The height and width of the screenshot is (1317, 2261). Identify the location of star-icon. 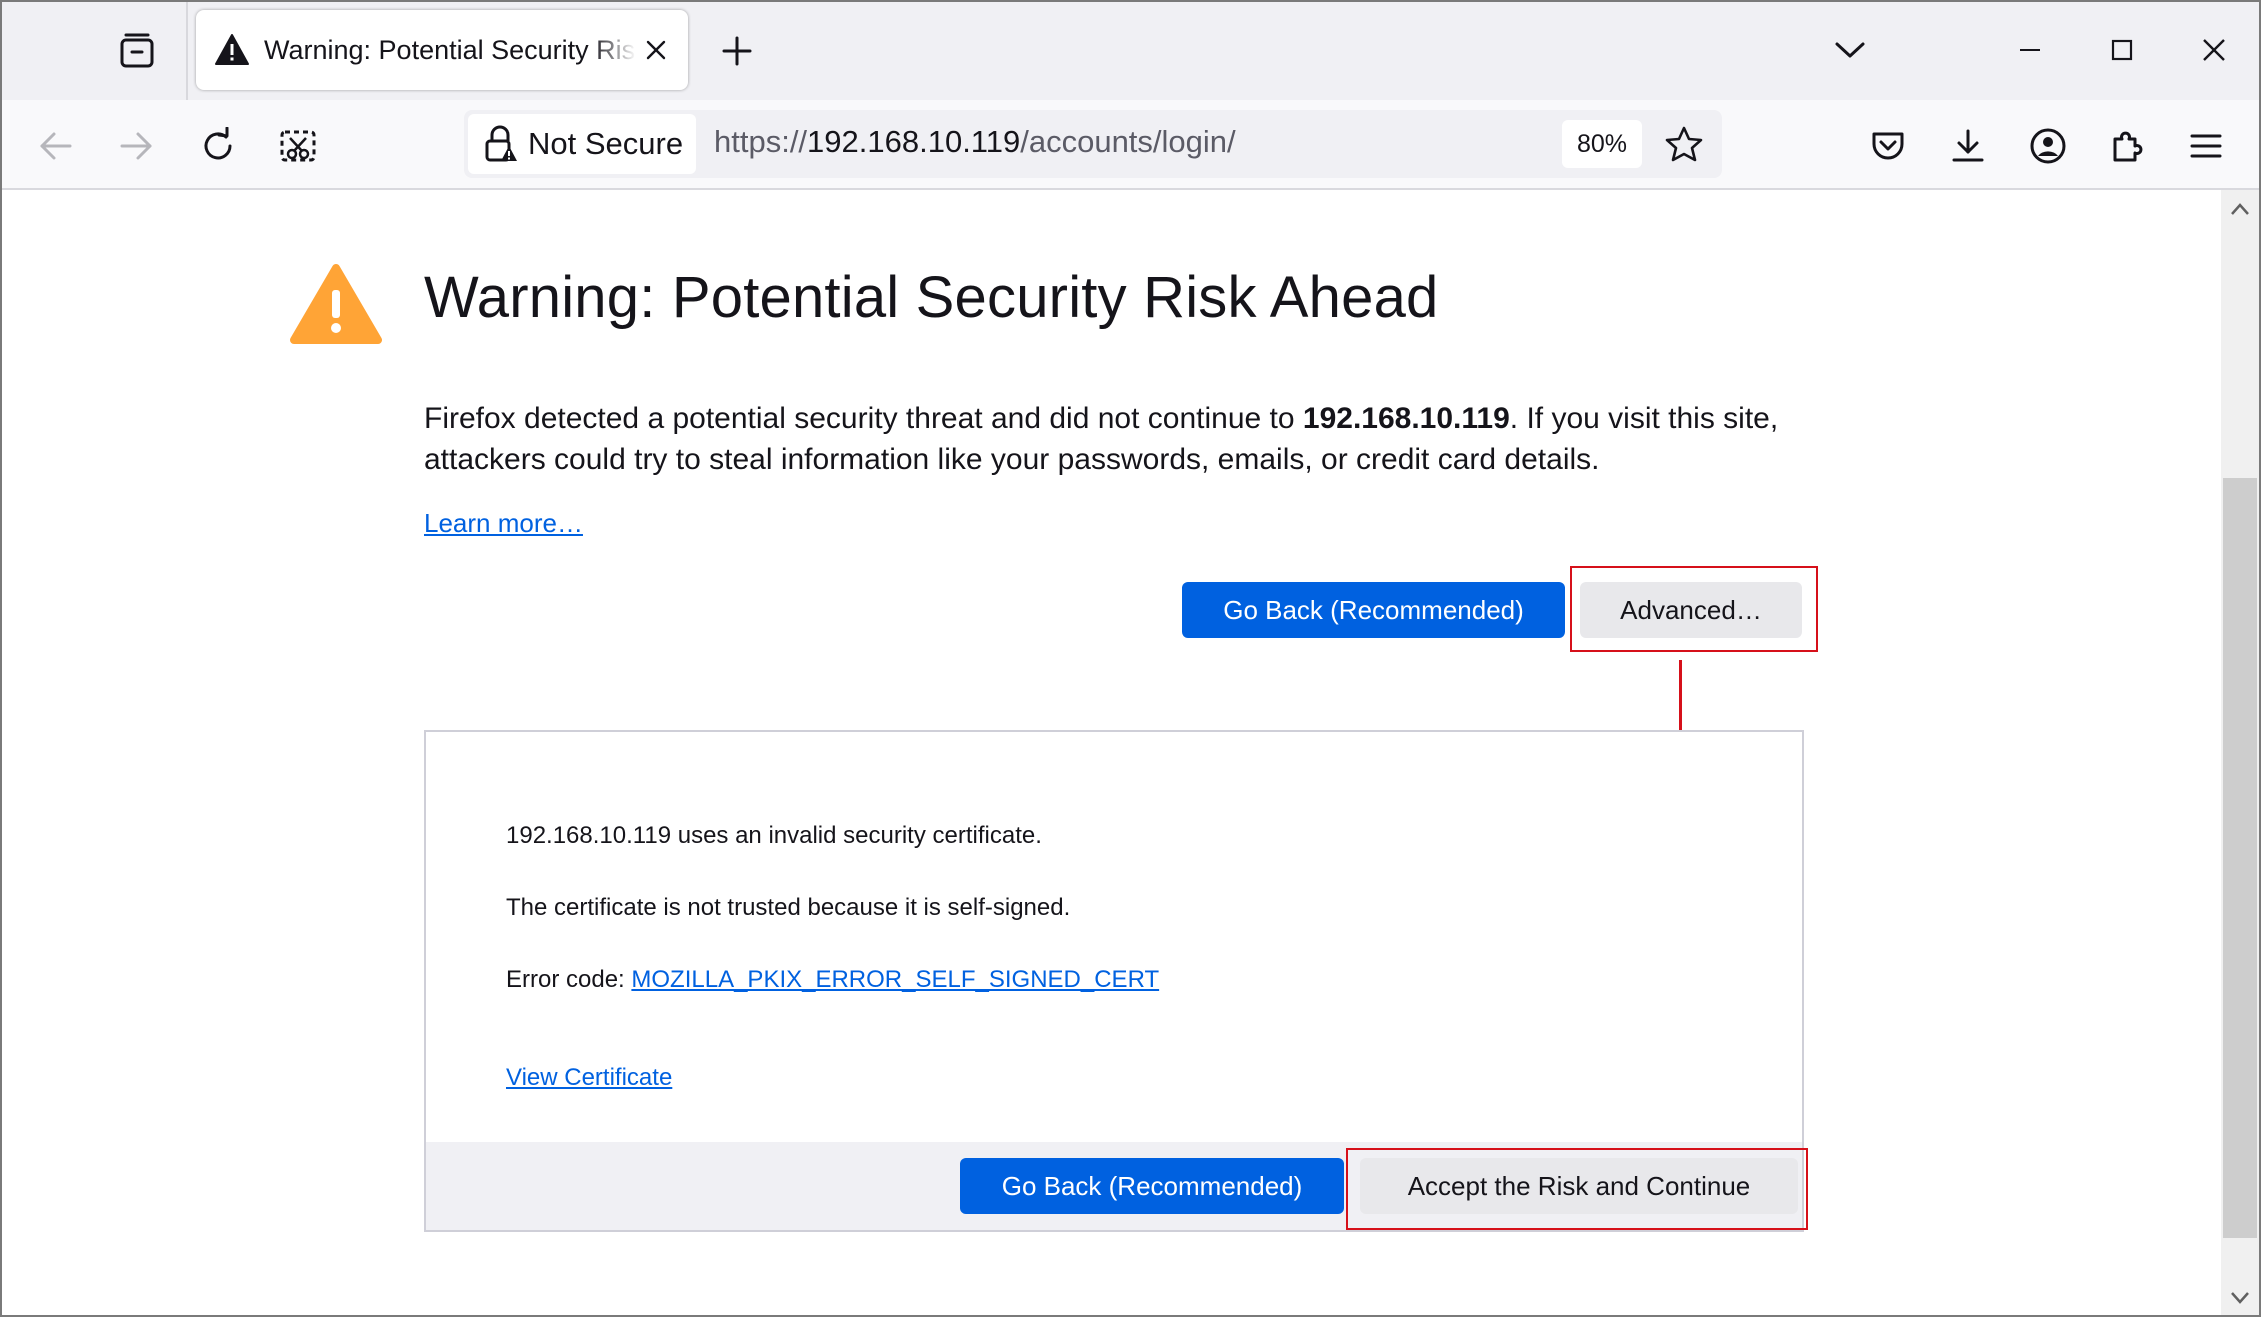
(1684, 144).